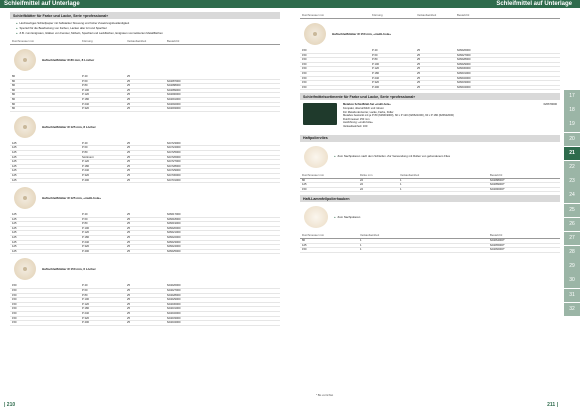 This screenshot has height=410, width=580. What do you see at coordinates (174, 224) in the screenshot?
I see `table-cell: 626619000` at bounding box center [174, 224].